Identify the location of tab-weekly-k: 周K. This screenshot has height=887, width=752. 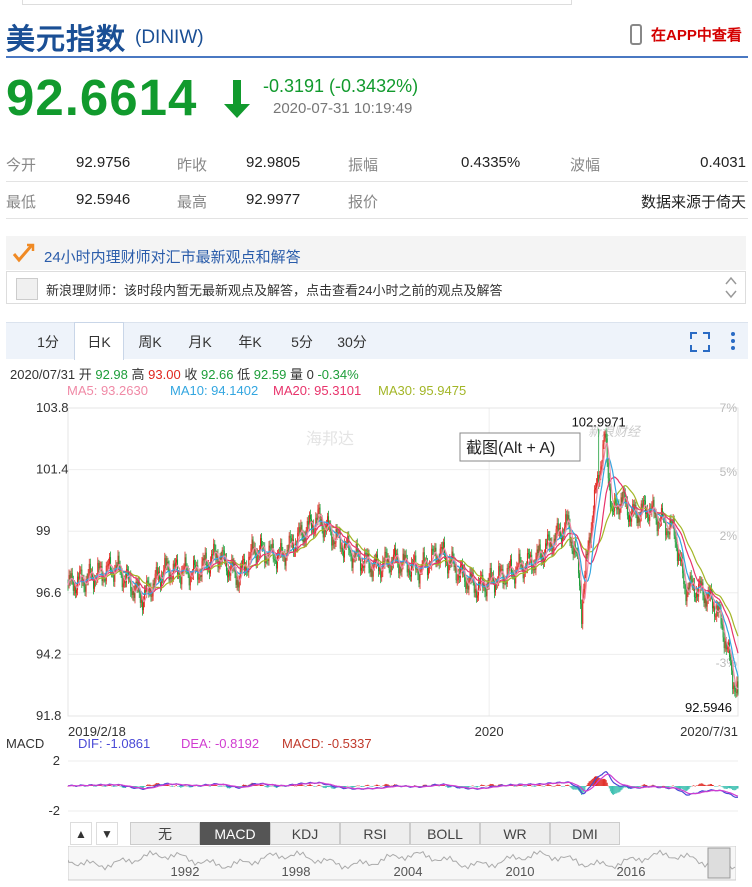
(150, 341).